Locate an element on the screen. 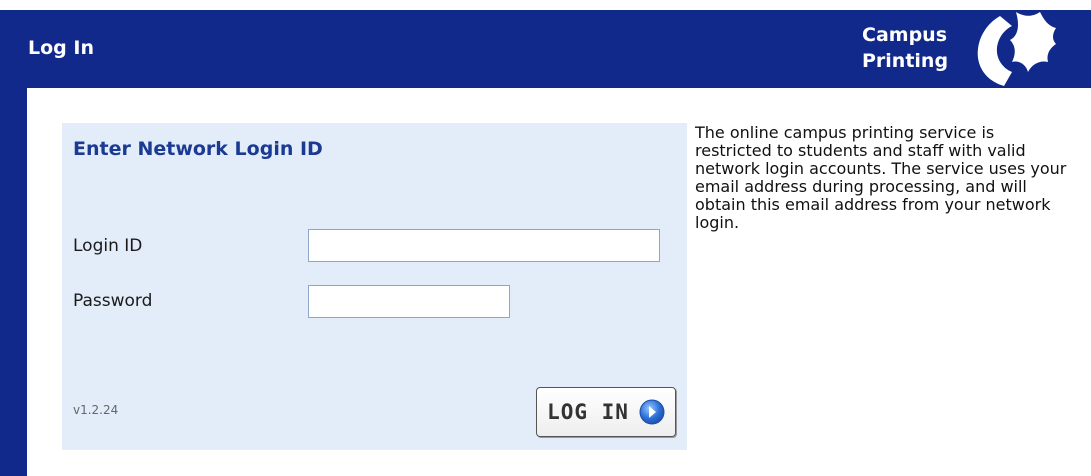 This screenshot has height=476, width=1091. brand-line-2: Printing is located at coordinates (905, 61).